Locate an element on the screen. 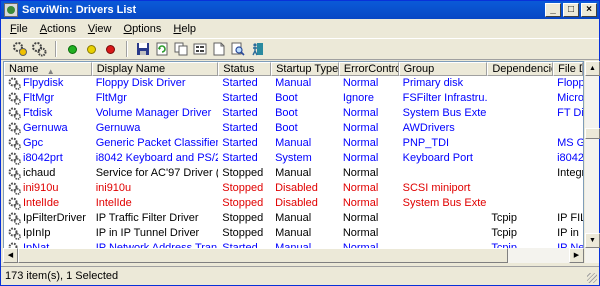 Image resolution: width=600 pixels, height=286 pixels. pause-icon is located at coordinates (91, 49).